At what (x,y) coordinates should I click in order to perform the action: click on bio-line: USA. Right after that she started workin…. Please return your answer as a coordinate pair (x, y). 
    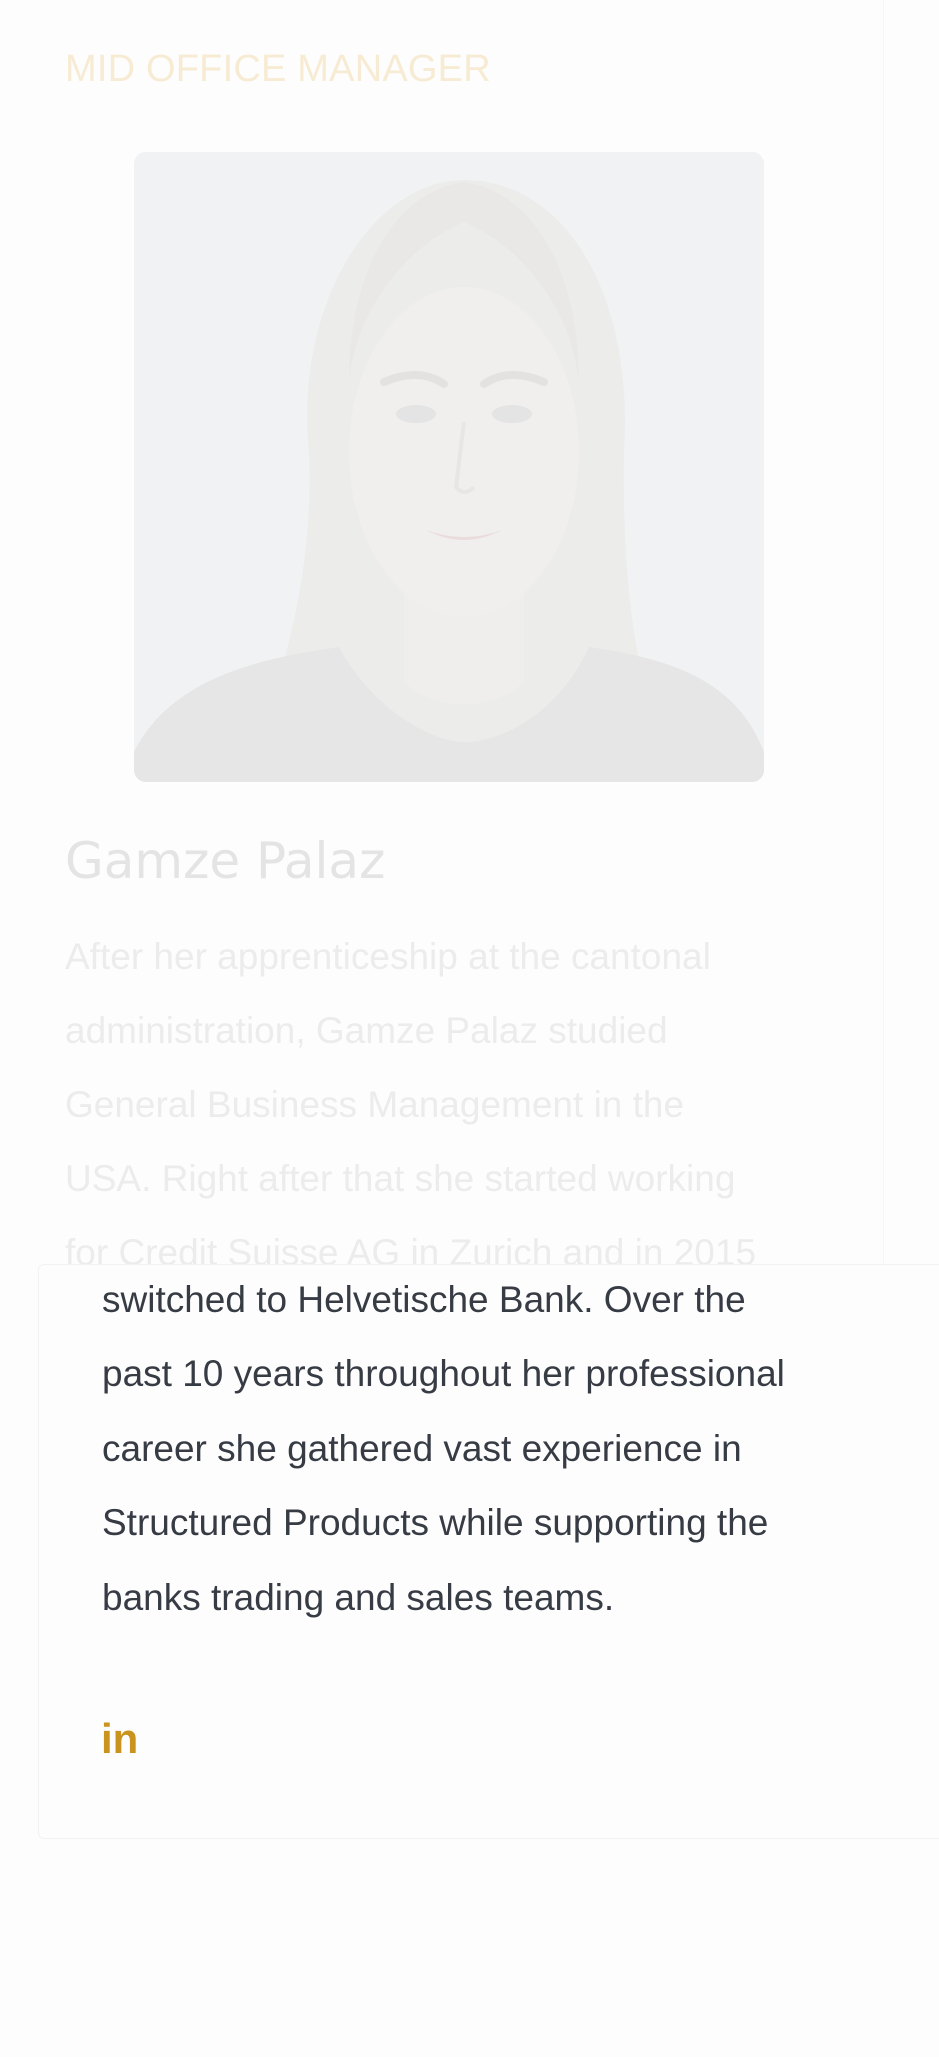
    Looking at the image, I should click on (400, 1178).